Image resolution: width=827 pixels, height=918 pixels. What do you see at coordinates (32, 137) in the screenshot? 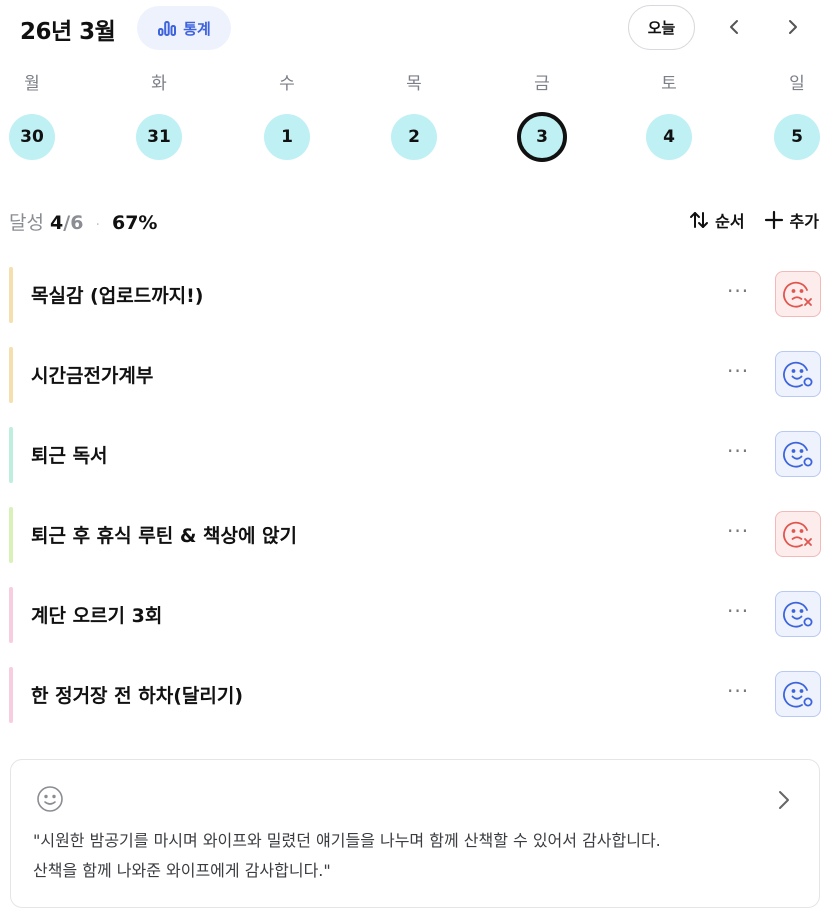
I see `date-circle: 30` at bounding box center [32, 137].